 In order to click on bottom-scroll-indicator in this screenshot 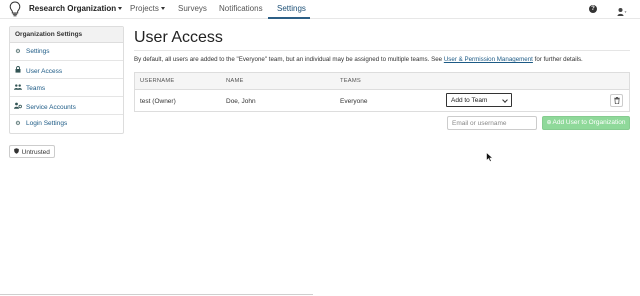, I will do `click(156, 294)`.